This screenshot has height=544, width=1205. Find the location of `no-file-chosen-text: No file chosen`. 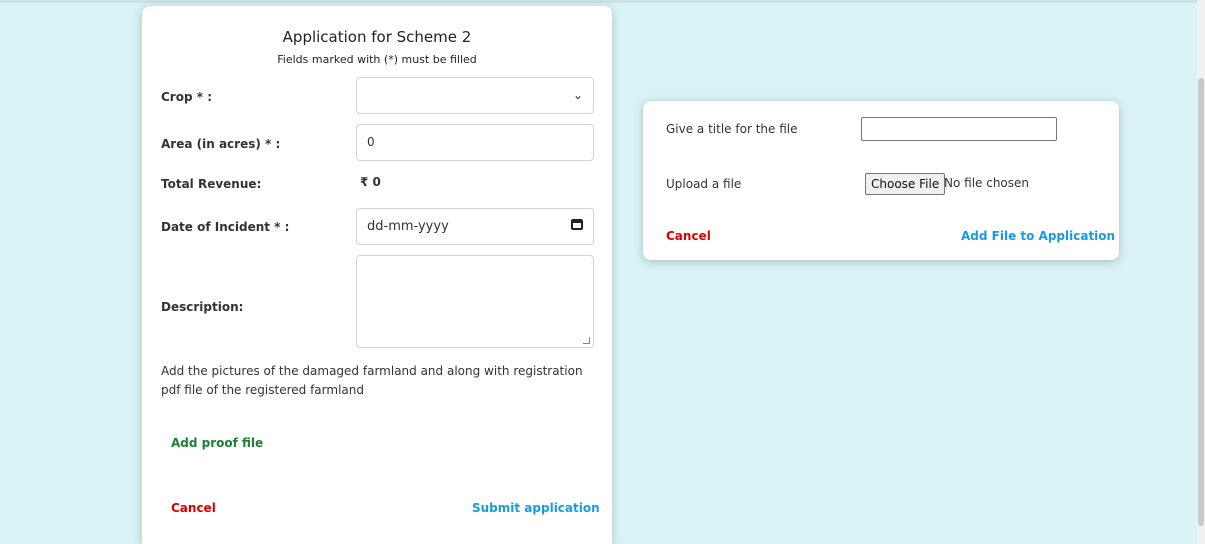

no-file-chosen-text: No file chosen is located at coordinates (987, 183).